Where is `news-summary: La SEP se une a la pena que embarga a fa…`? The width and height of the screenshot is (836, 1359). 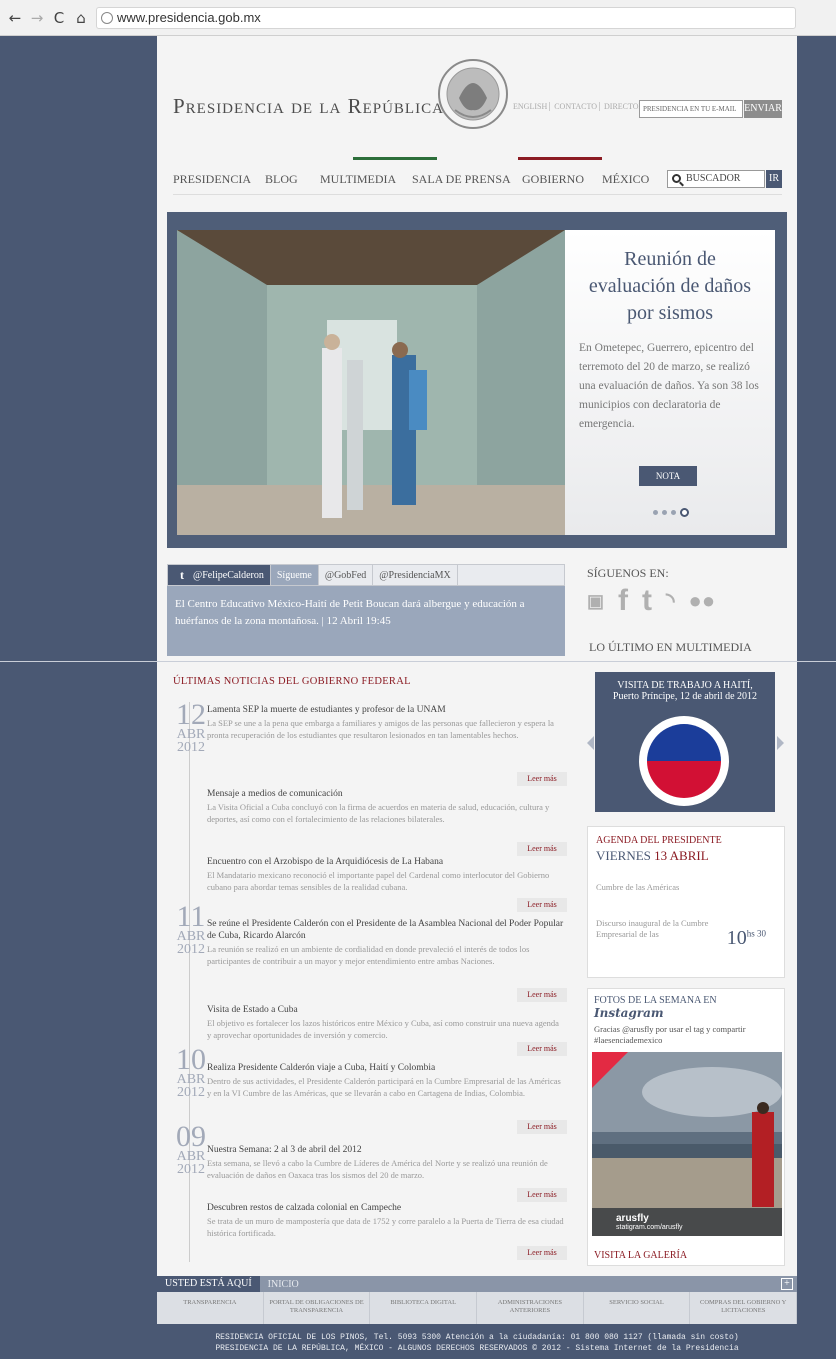
news-summary: La SEP se une a la pena que embarga a fa… is located at coordinates (380, 729).